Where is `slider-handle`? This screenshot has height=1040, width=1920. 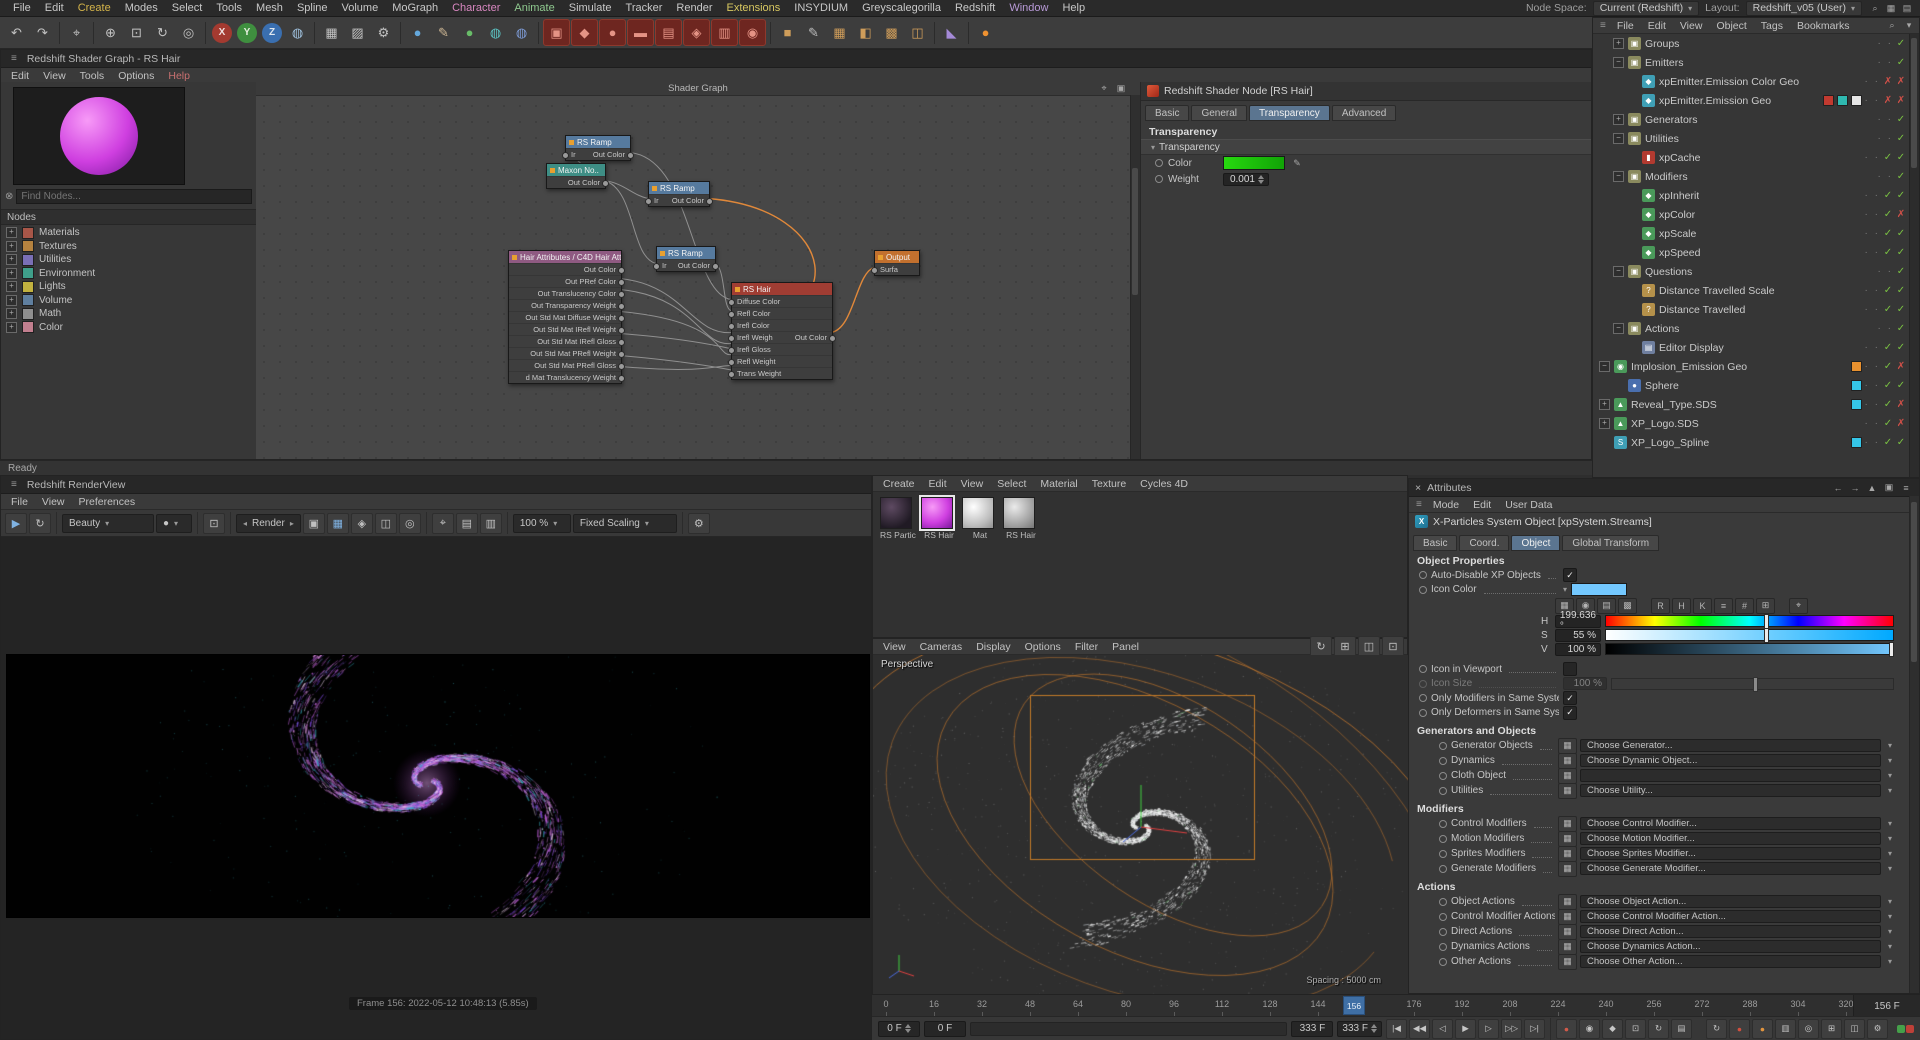
slider-handle is located at coordinates (1891, 649).